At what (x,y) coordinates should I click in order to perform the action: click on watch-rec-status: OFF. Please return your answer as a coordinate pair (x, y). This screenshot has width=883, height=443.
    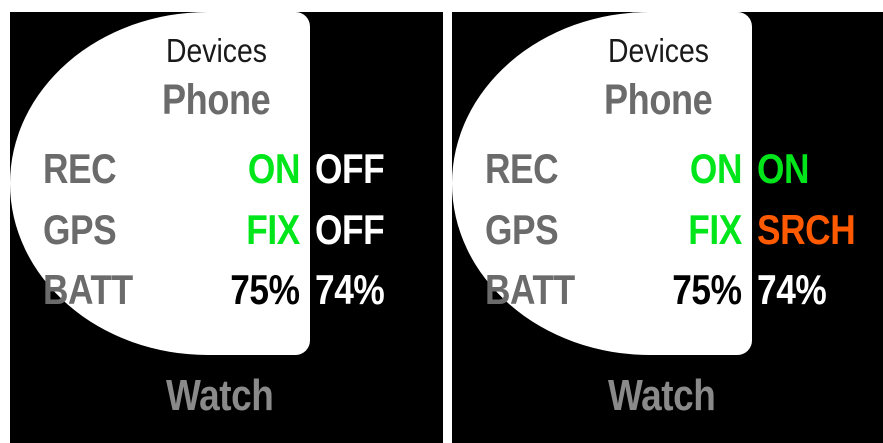
    Looking at the image, I should click on (350, 168).